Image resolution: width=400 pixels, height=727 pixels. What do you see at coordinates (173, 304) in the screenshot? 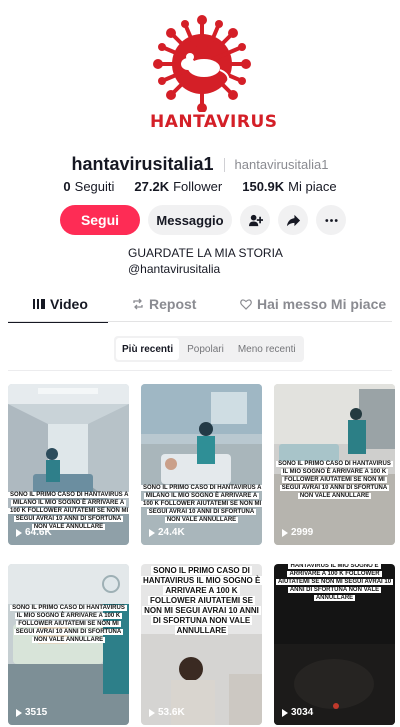
I see `tab-reposts-label: Repost` at bounding box center [173, 304].